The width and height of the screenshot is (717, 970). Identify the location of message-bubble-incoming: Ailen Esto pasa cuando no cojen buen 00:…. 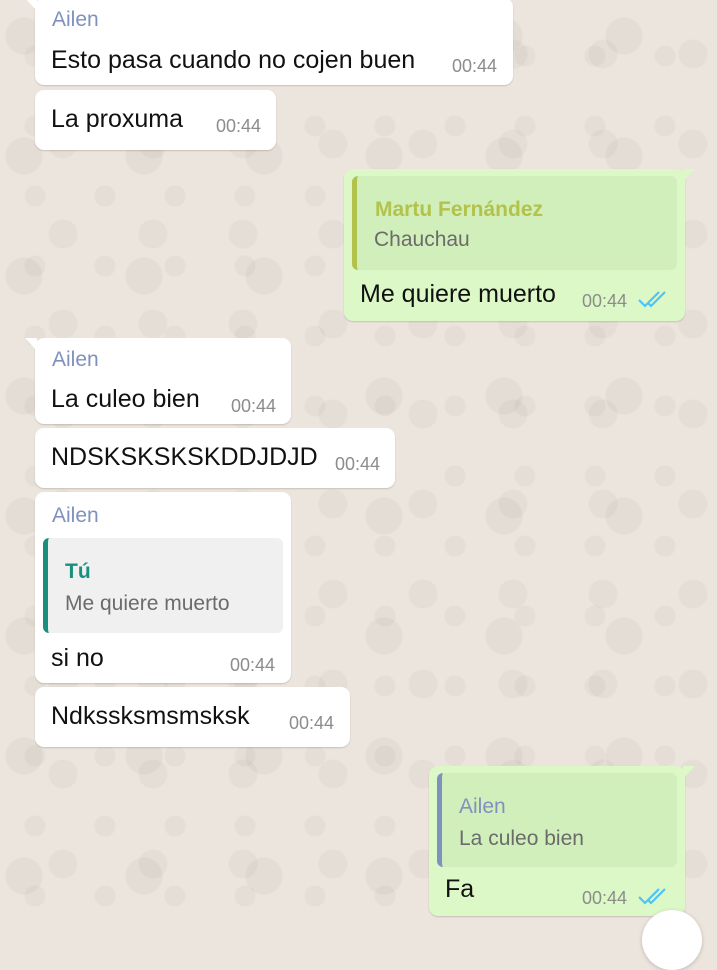
(269, 42).